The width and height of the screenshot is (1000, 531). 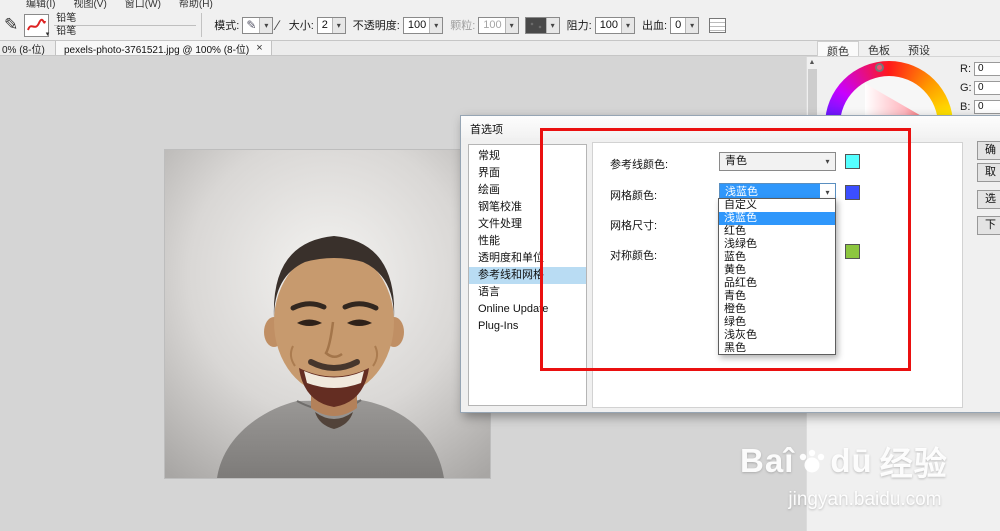 What do you see at coordinates (919, 49) in the screenshot?
I see `tab-presets: 预设` at bounding box center [919, 49].